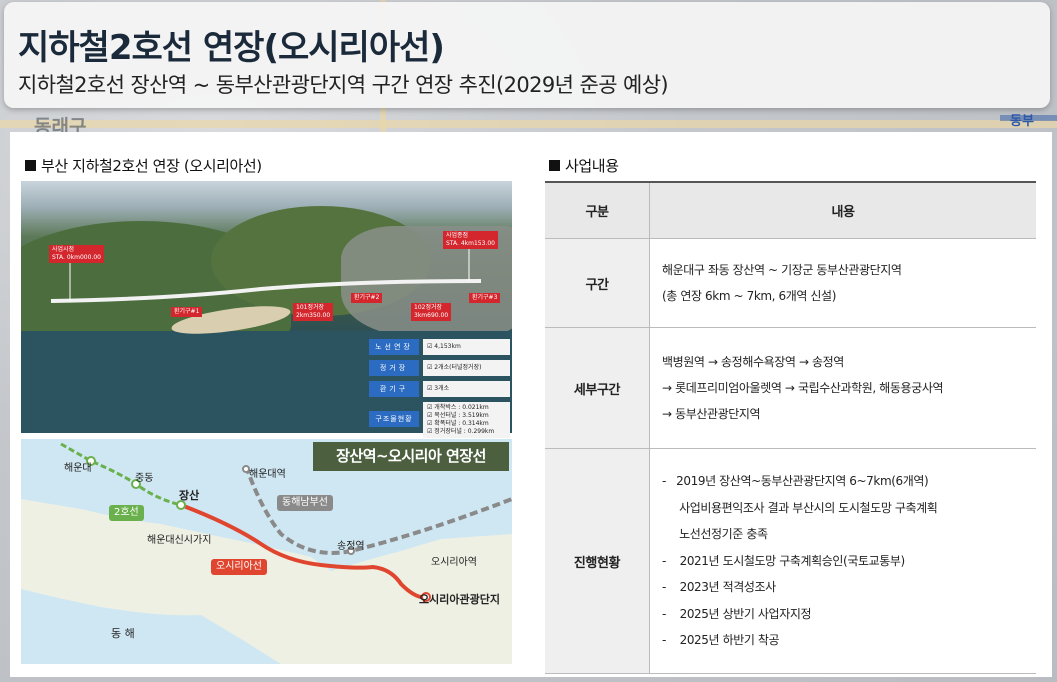 The image size is (1057, 682). What do you see at coordinates (749, 296) in the screenshot?
I see `table-line: (총 연장 6km ~ 7km, 6개역 신설)` at bounding box center [749, 296].